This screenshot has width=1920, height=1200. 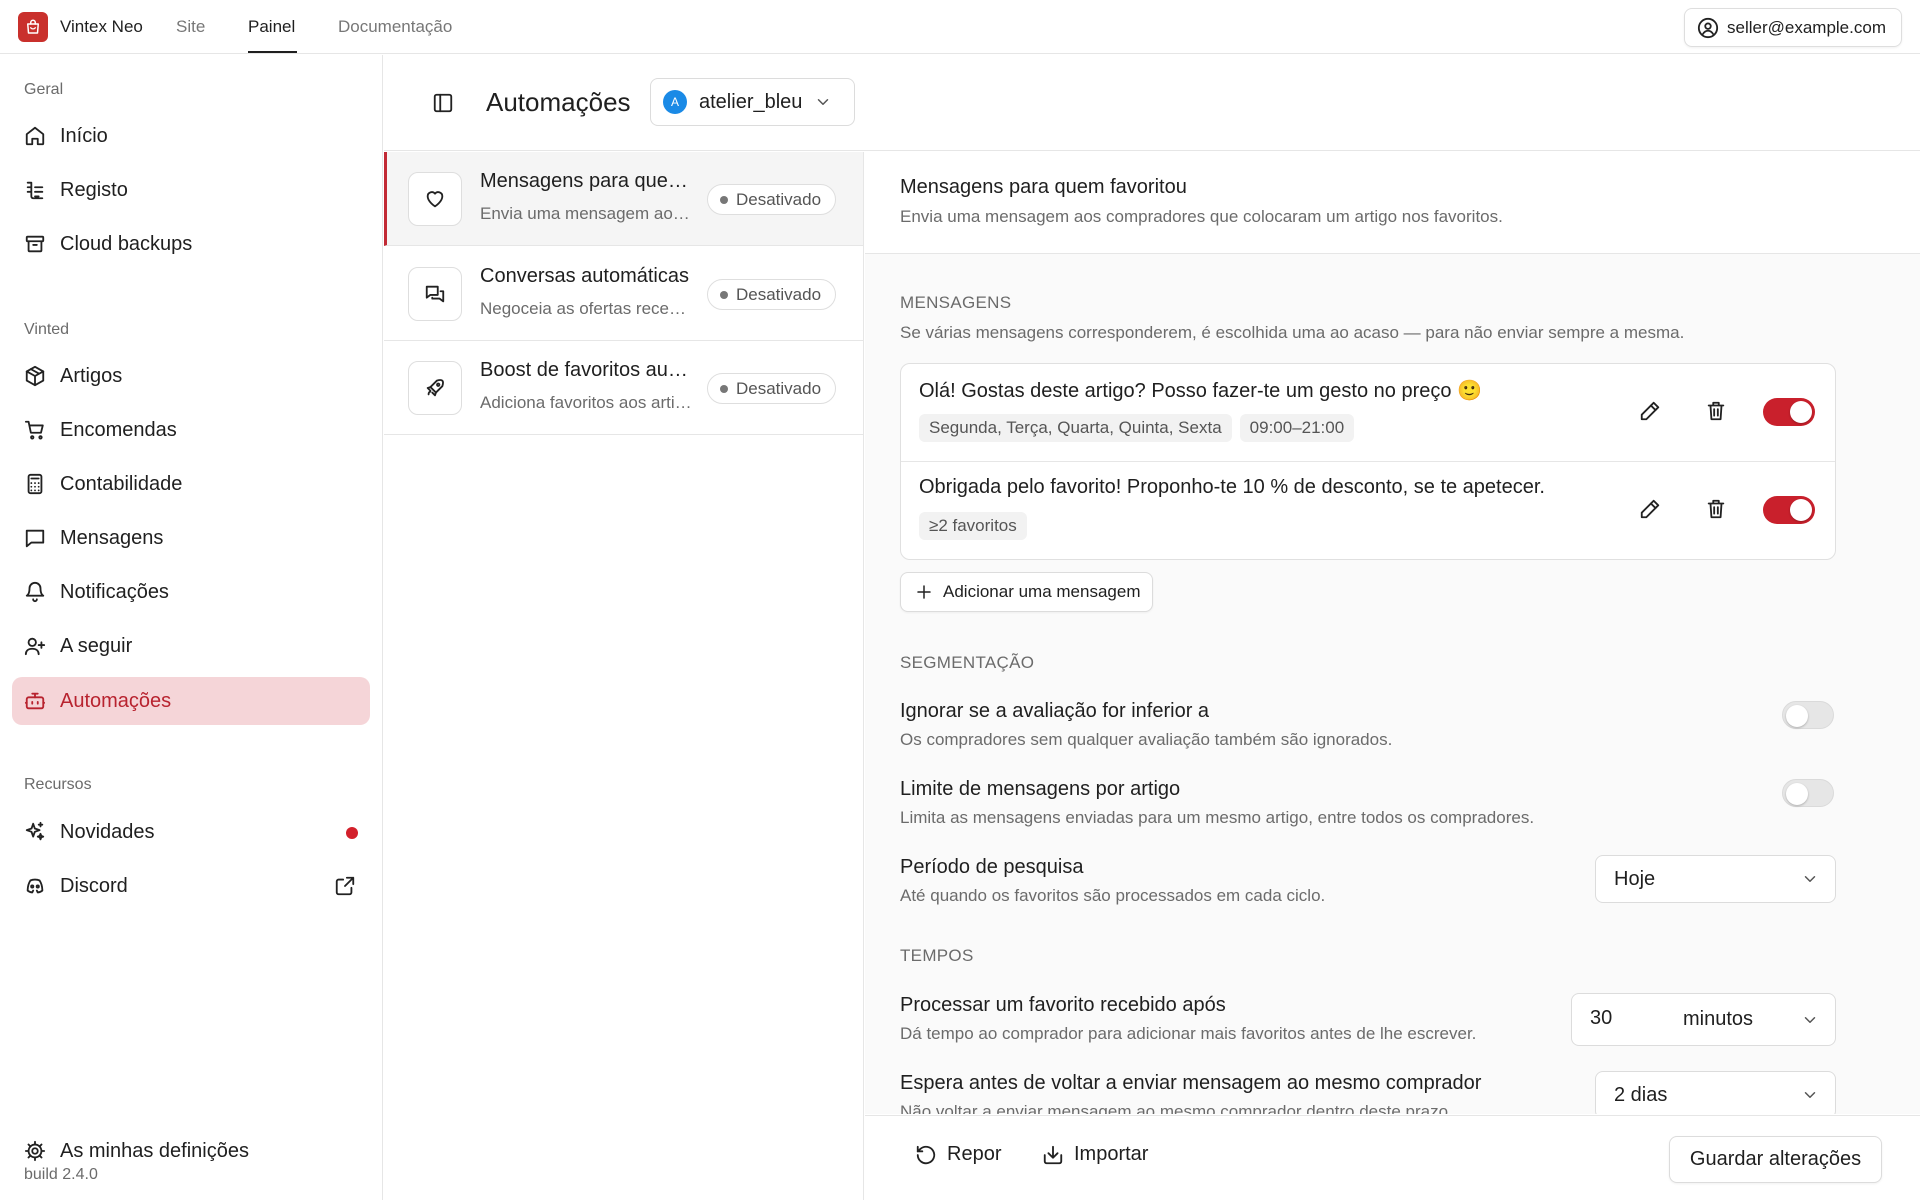 I want to click on nav-painel: Painel, so click(x=271, y=27).